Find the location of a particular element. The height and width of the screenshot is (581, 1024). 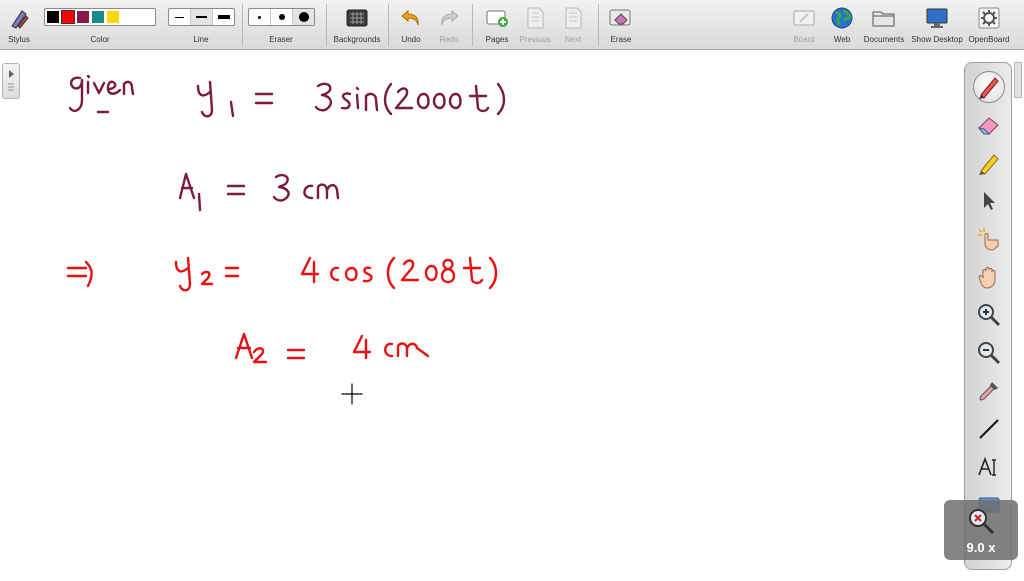

ink-implies-arrow is located at coordinates (79, 274).